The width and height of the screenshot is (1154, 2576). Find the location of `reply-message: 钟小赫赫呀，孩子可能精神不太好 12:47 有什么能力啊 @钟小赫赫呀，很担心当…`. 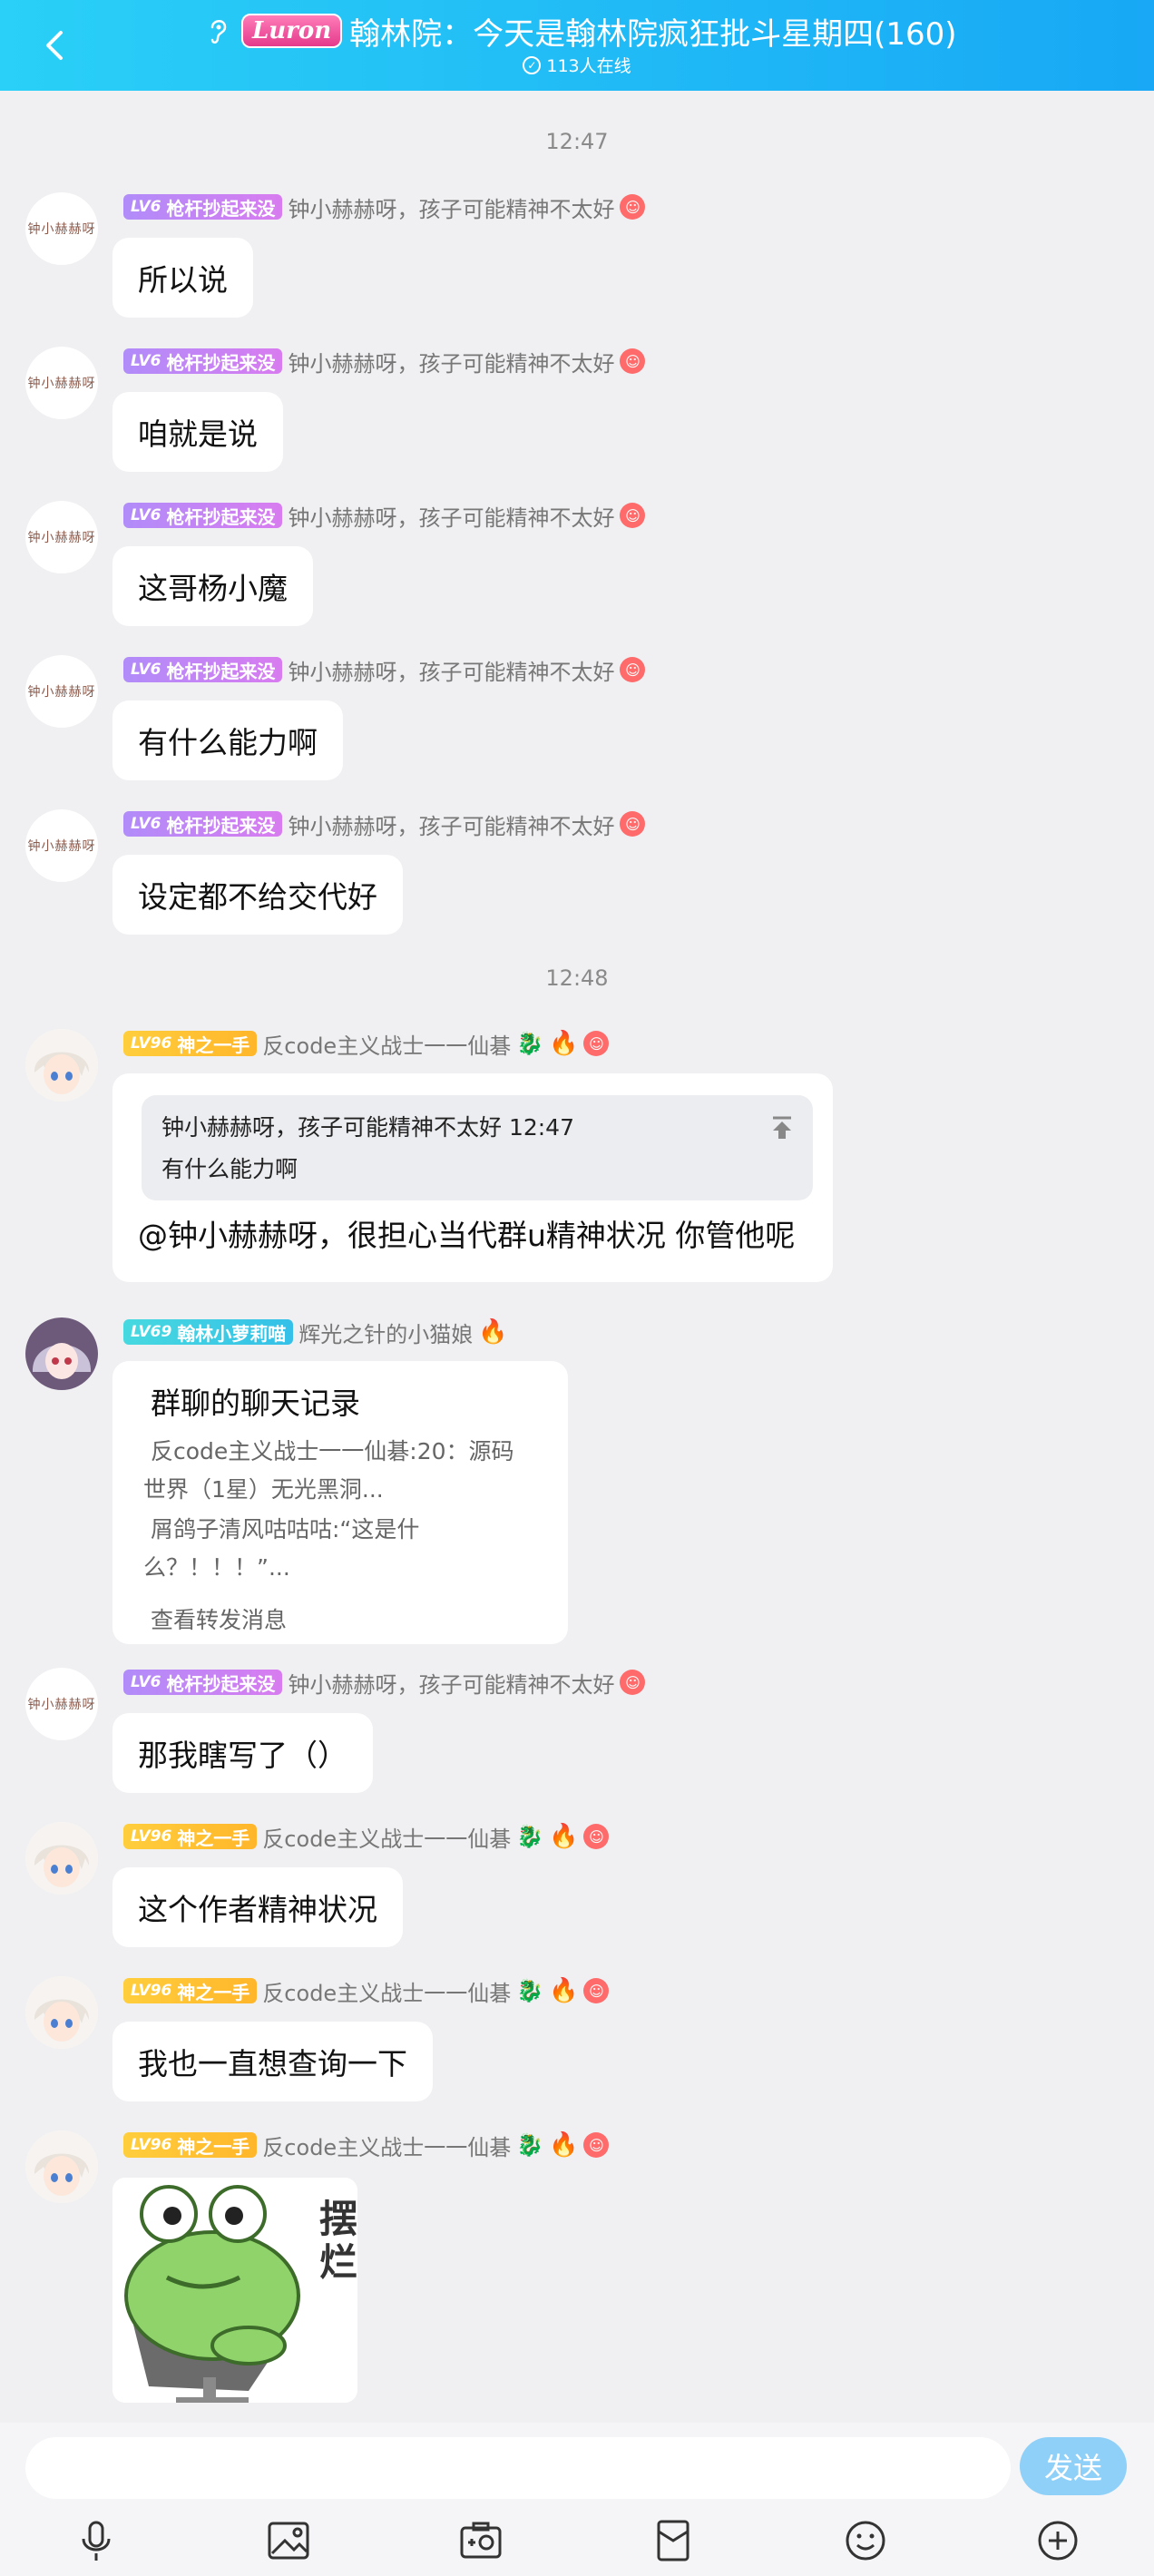

reply-message: 钟小赫赫呀，孩子可能精神不太好 12:47 有什么能力啊 @钟小赫赫呀，很担心当… is located at coordinates (472, 1177).